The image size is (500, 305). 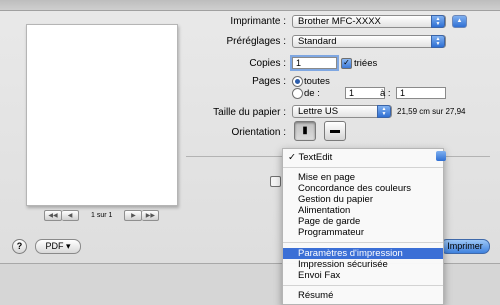 What do you see at coordinates (151, 215) in the screenshot?
I see `last-page-button: ▶▶` at bounding box center [151, 215].